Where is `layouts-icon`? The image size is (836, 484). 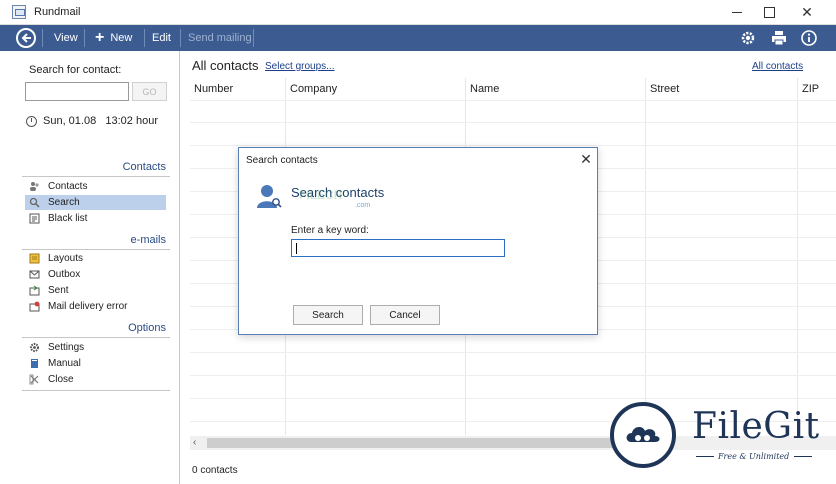 layouts-icon is located at coordinates (34, 258).